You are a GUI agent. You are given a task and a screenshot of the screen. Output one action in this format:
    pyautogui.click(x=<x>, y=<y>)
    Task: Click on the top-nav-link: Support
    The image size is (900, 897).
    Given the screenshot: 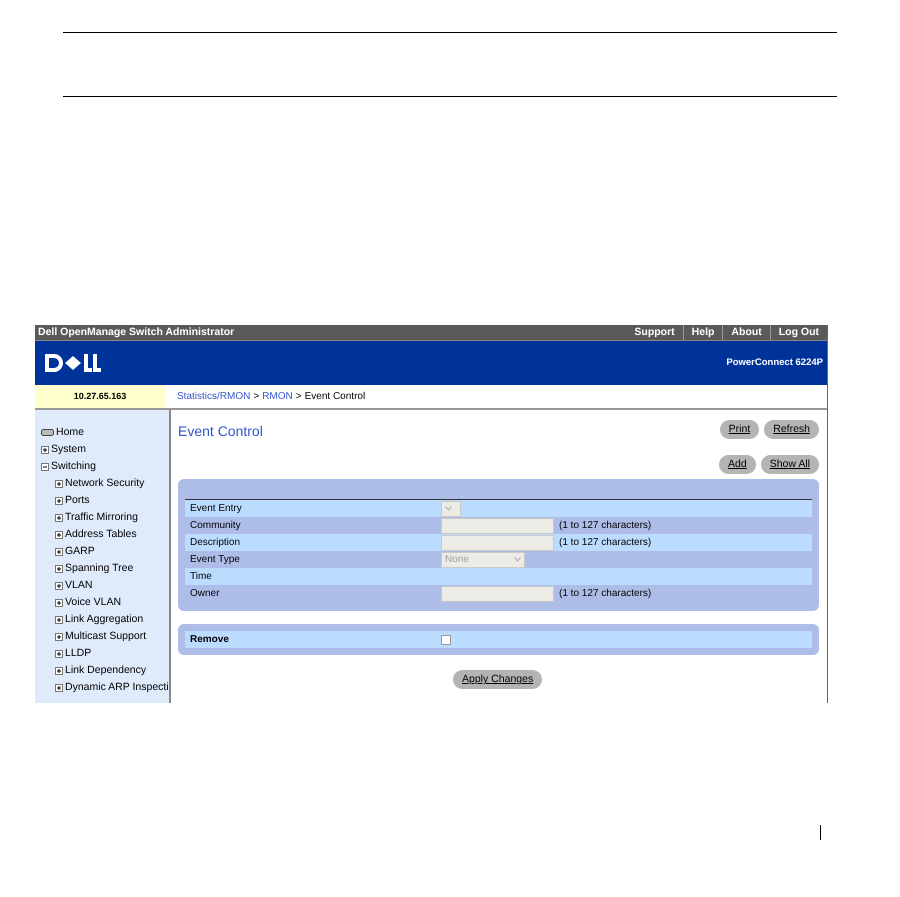 What is the action you would take?
    pyautogui.click(x=654, y=332)
    